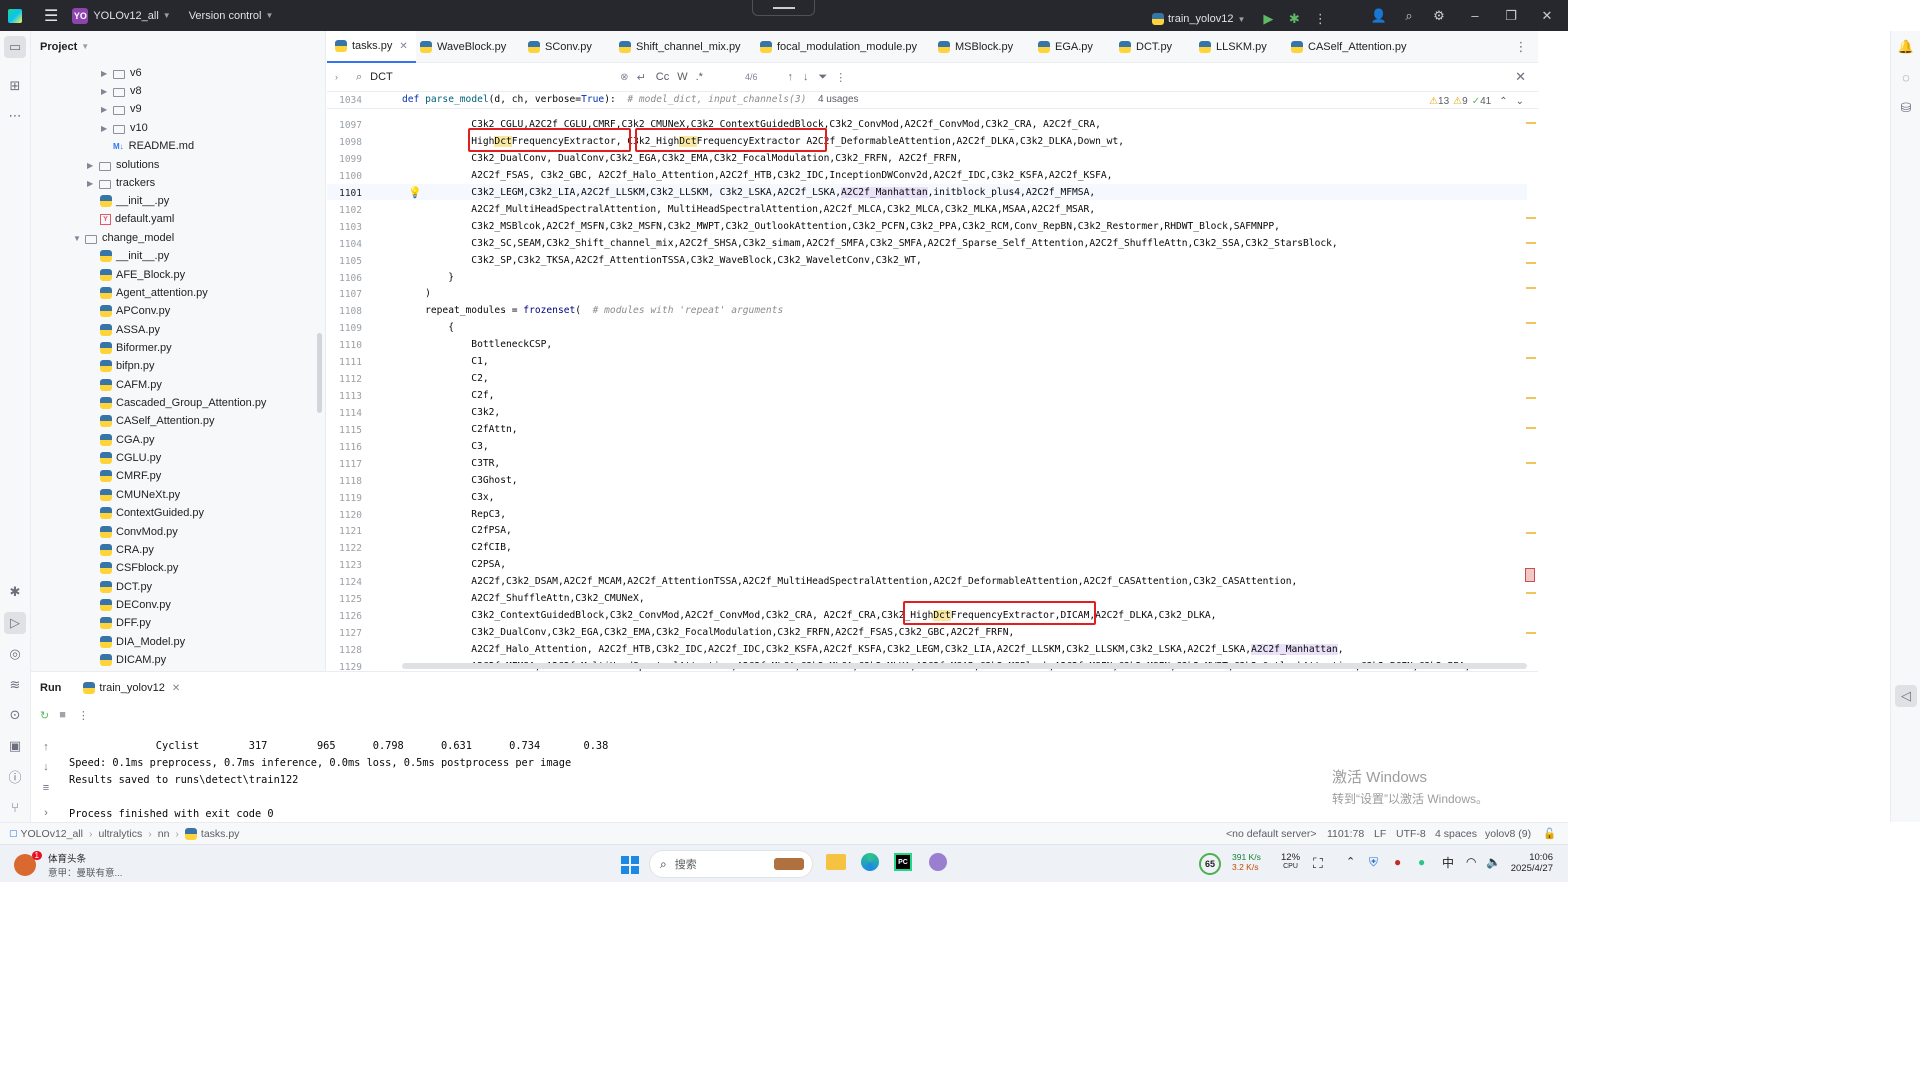 This screenshot has width=1920, height=1080. Describe the element at coordinates (127, 366) in the screenshot. I see `tree-item: bifpn.py` at that location.